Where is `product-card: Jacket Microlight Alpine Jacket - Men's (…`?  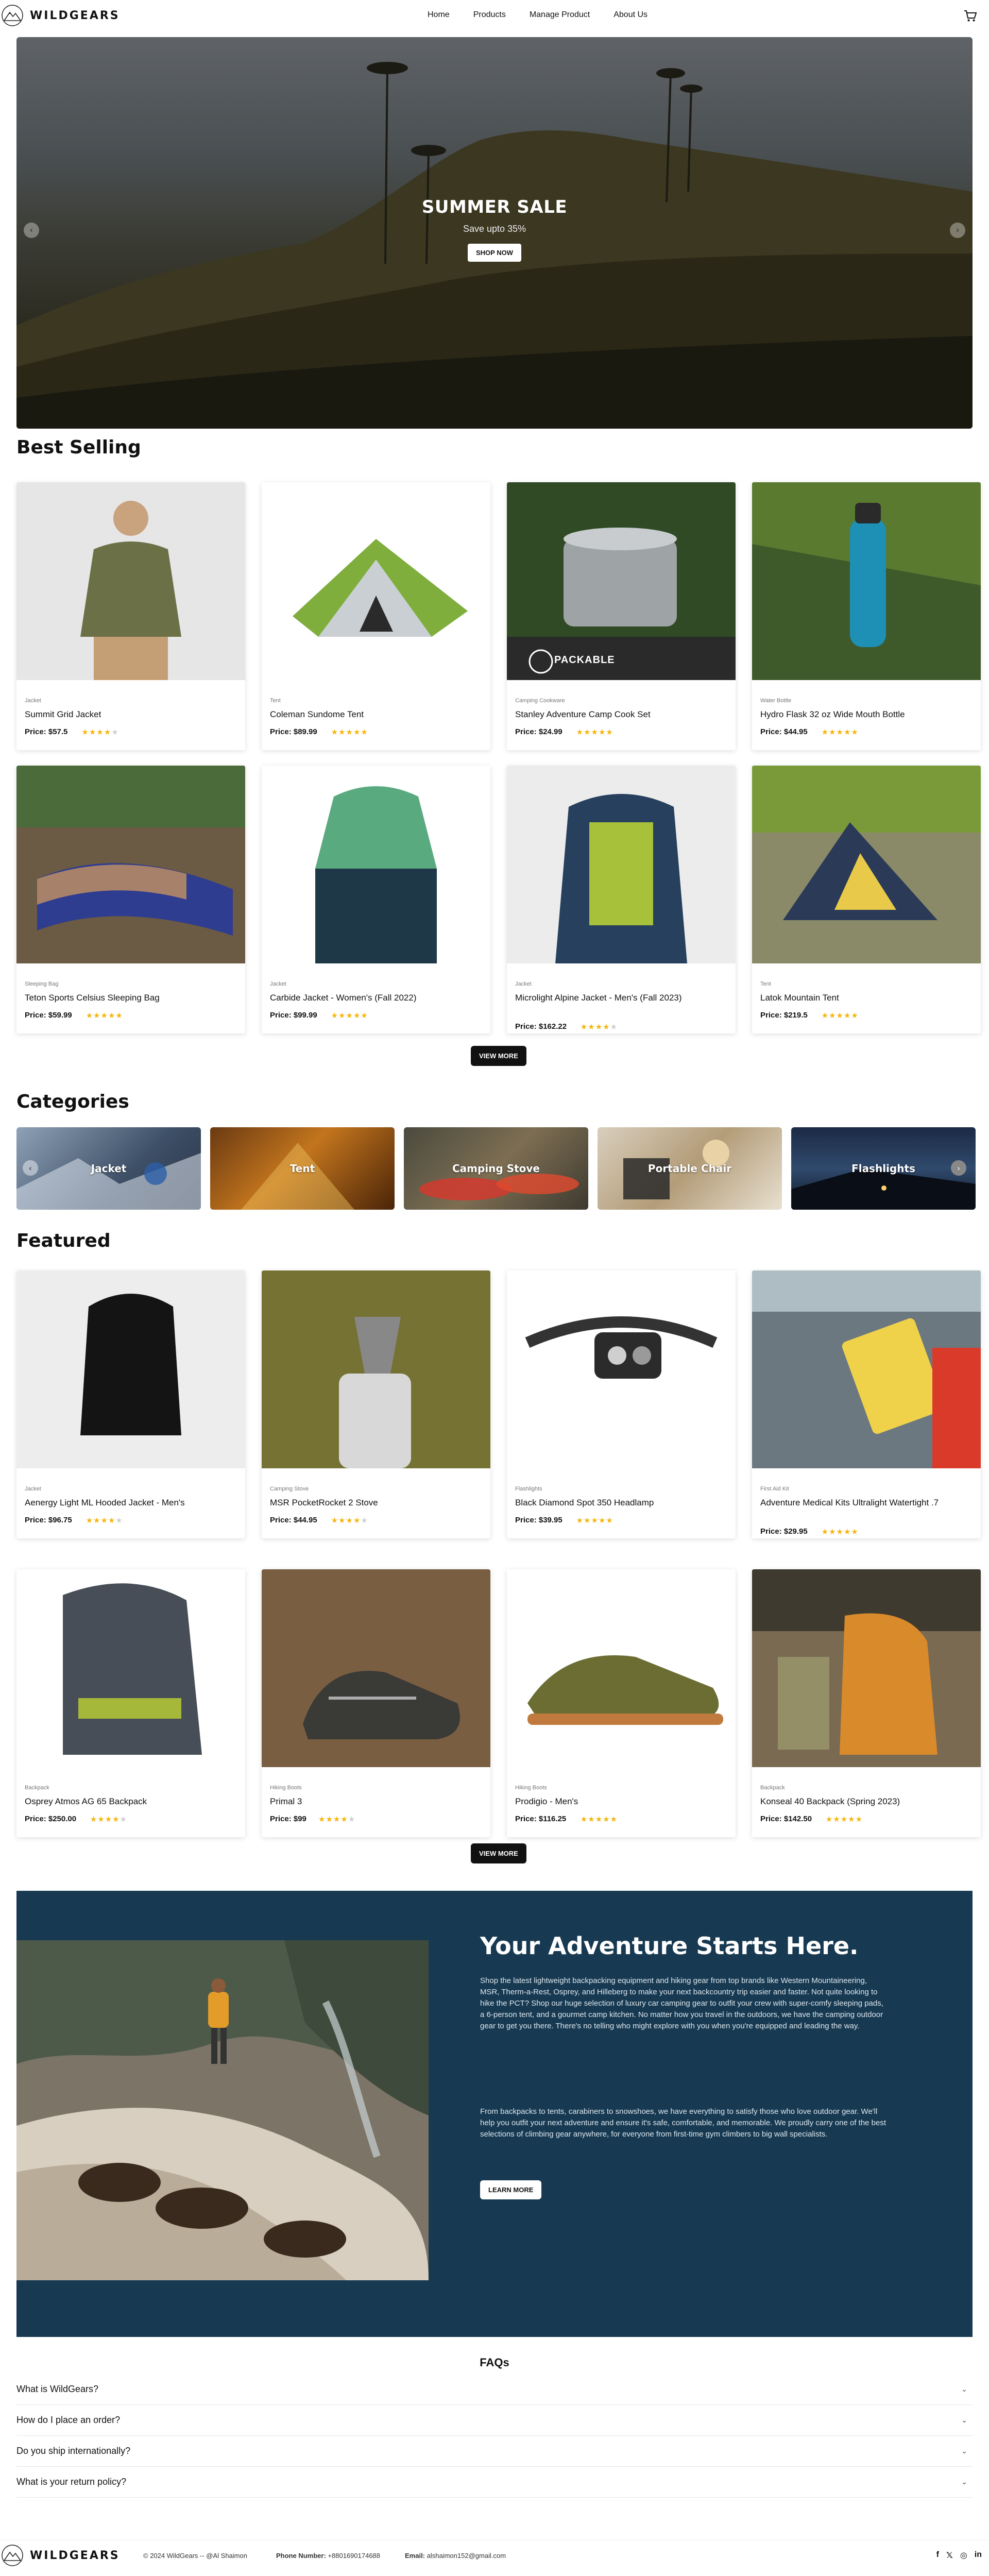
product-card: Jacket Microlight Alpine Jacket - Men's (… is located at coordinates (621, 899).